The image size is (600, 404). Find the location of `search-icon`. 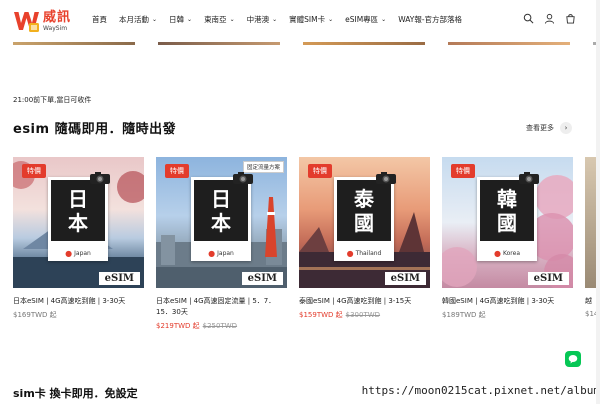

search-icon is located at coordinates (528, 18).